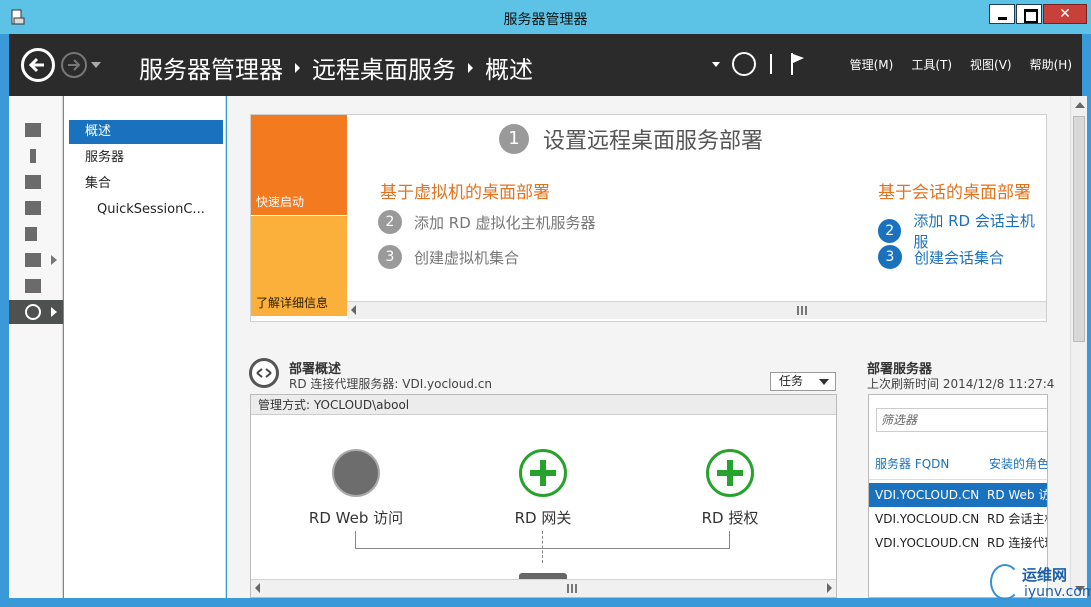  What do you see at coordinates (1005, 582) in the screenshot?
I see `watermark-logo-icon` at bounding box center [1005, 582].